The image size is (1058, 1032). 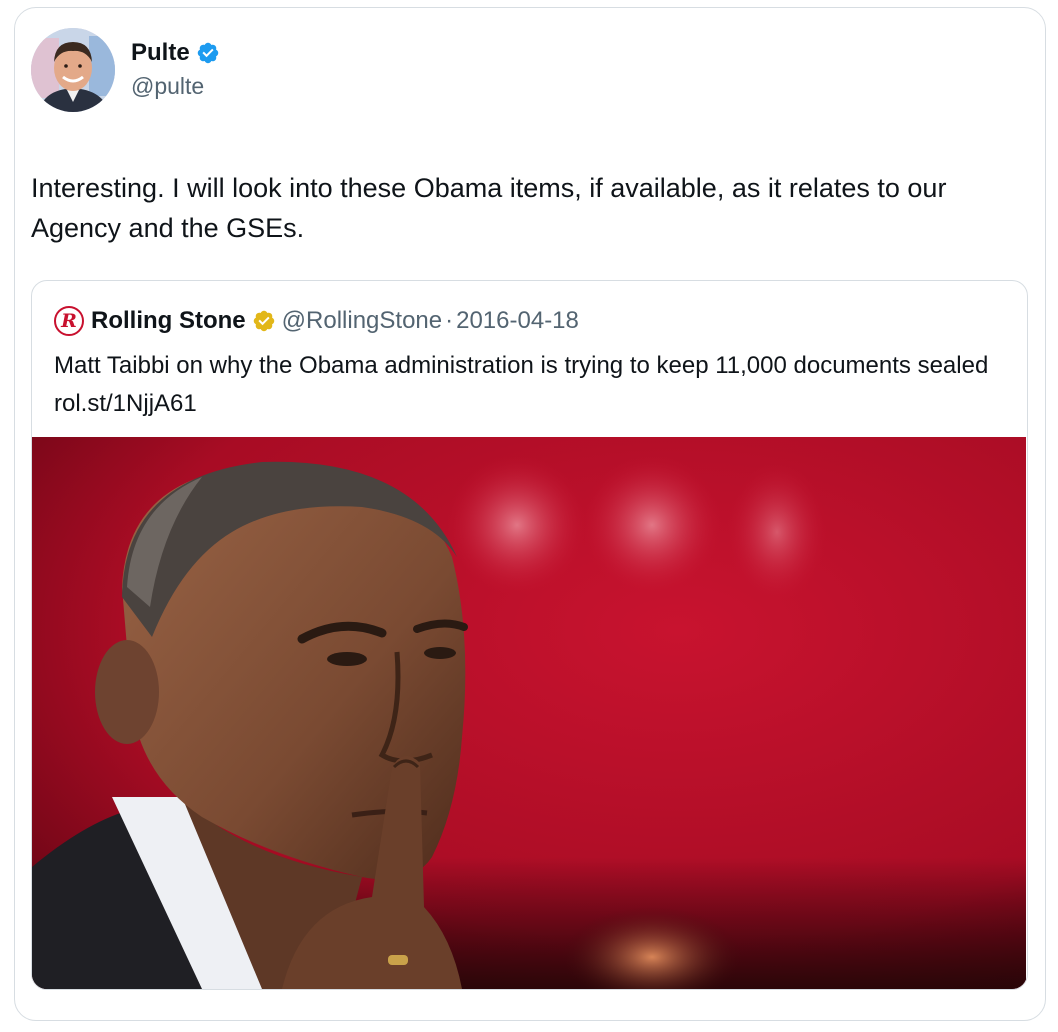 I want to click on quoted-handle: @RollingStone, so click(x=362, y=321).